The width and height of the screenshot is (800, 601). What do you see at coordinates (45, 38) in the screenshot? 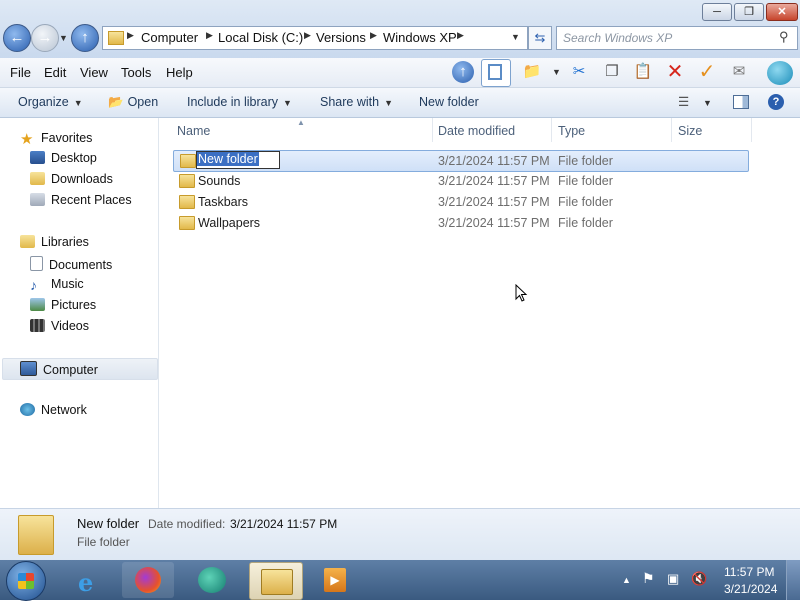
I see `forward-button: →` at bounding box center [45, 38].